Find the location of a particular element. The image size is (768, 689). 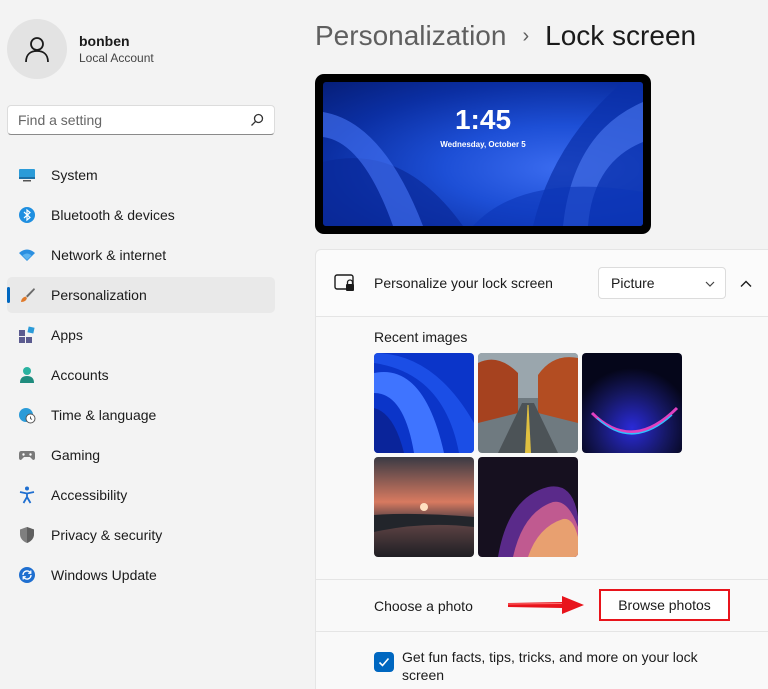

sidebar-item-apps: Apps is located at coordinates (141, 335).